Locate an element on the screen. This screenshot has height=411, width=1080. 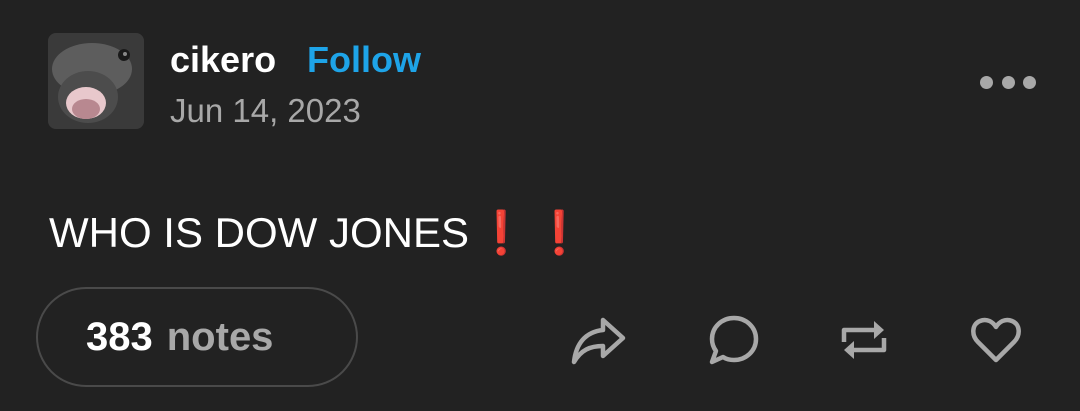
more-options-icon is located at coordinates (1008, 82).